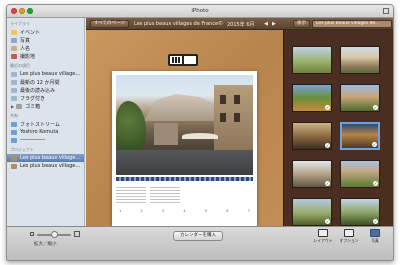  What do you see at coordinates (45, 98) in the screenshot?
I see `sidebar-item-flagged: フラグ付き` at bounding box center [45, 98].